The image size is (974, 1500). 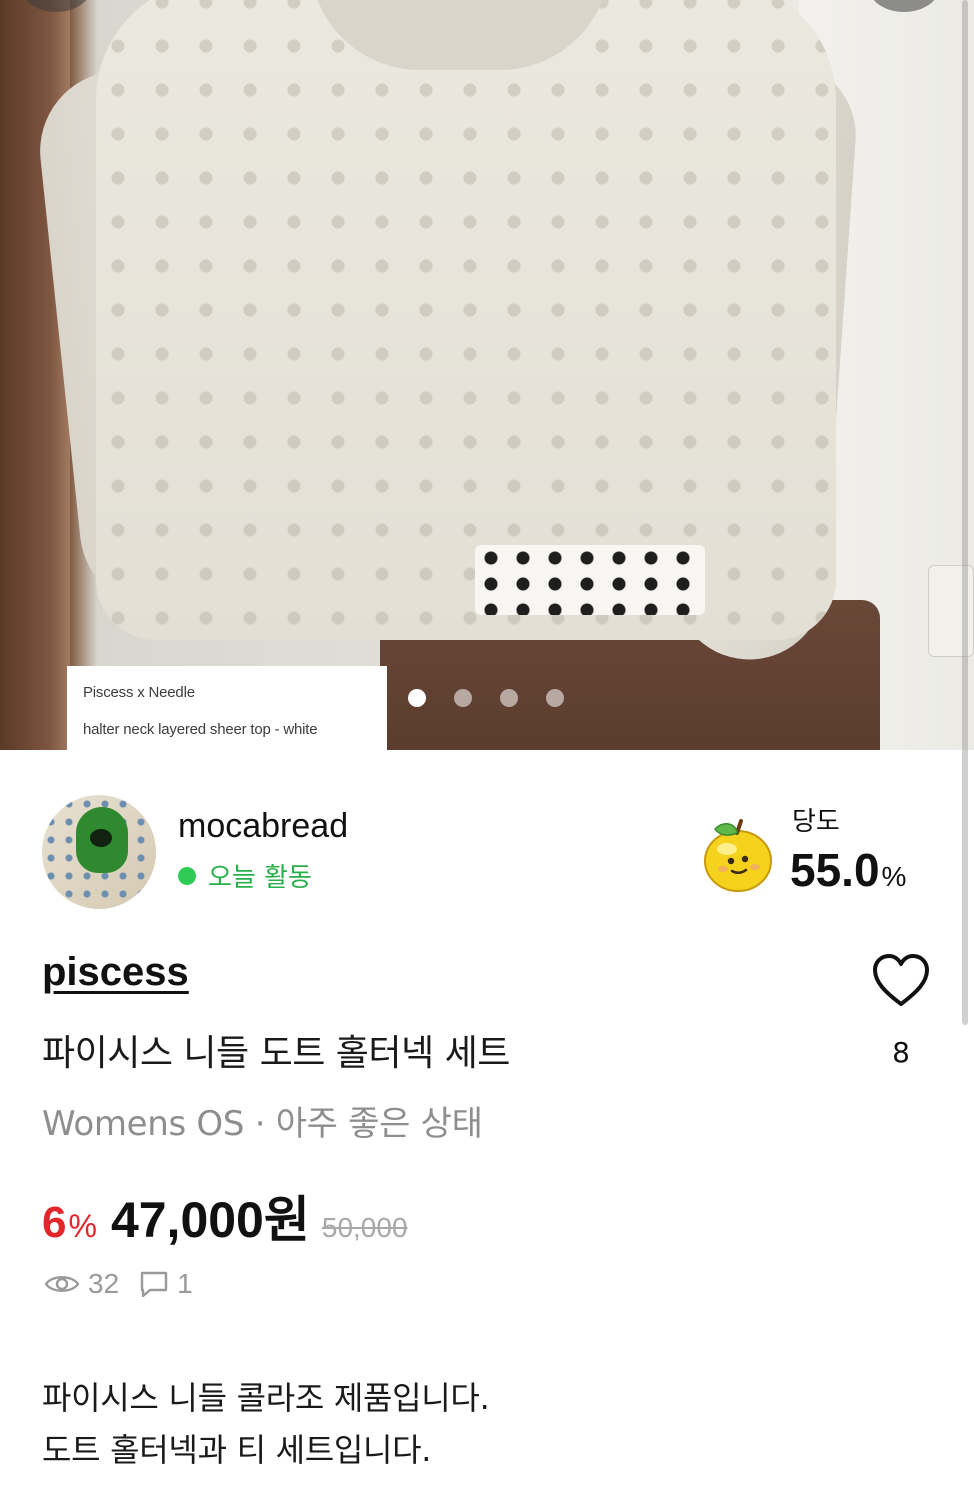 What do you see at coordinates (200, 729) in the screenshot?
I see `caption-line-2: halter neck layered sheer top - white` at bounding box center [200, 729].